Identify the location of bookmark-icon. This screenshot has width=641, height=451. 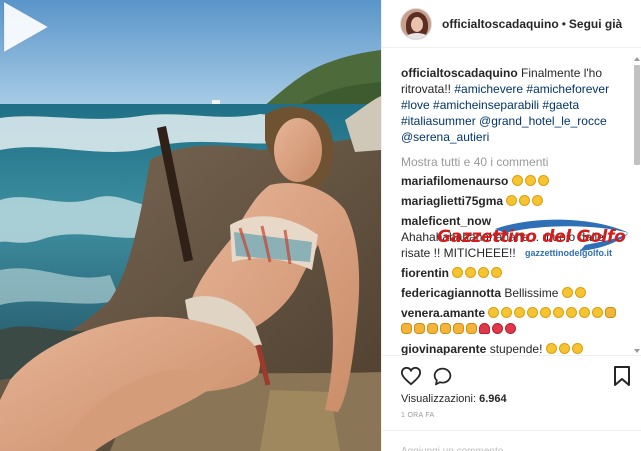
(622, 376).